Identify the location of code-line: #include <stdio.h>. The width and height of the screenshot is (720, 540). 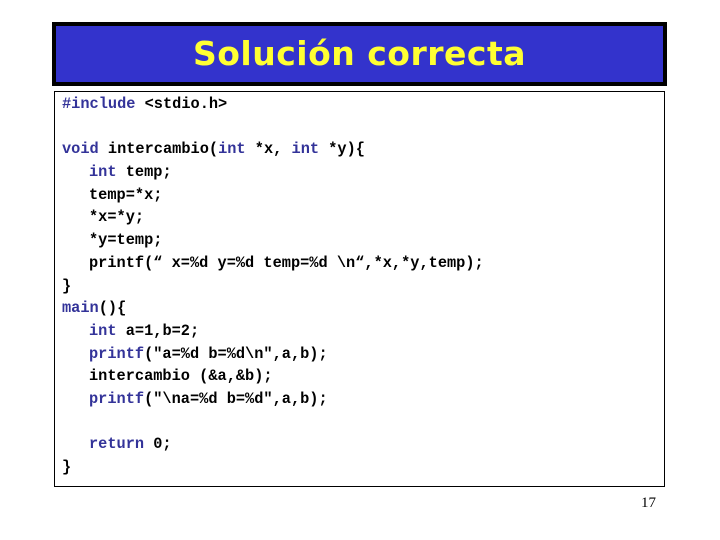
(273, 104).